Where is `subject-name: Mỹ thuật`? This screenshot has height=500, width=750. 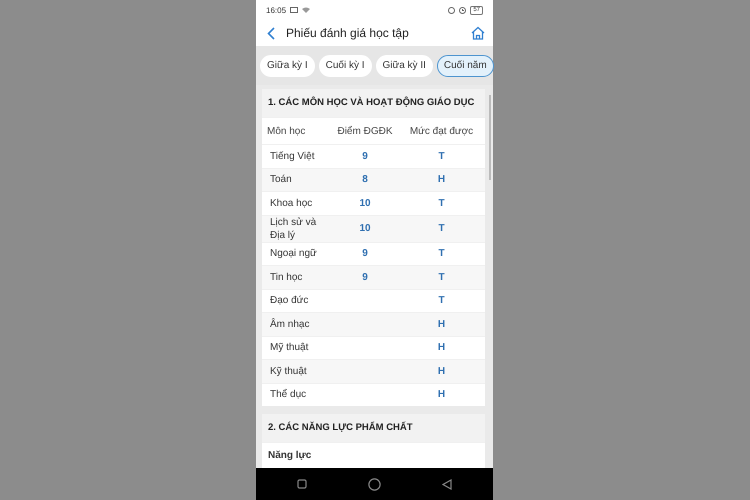 subject-name: Mỹ thuật is located at coordinates (289, 348).